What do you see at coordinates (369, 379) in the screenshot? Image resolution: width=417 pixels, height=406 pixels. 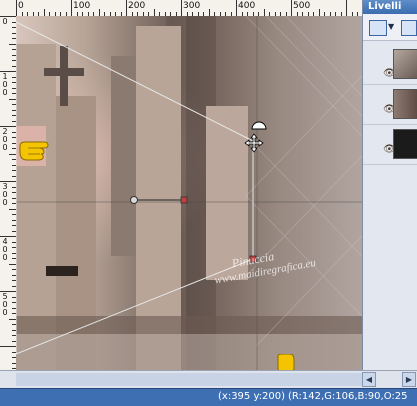 I see `scroll-left-button: ◀` at bounding box center [369, 379].